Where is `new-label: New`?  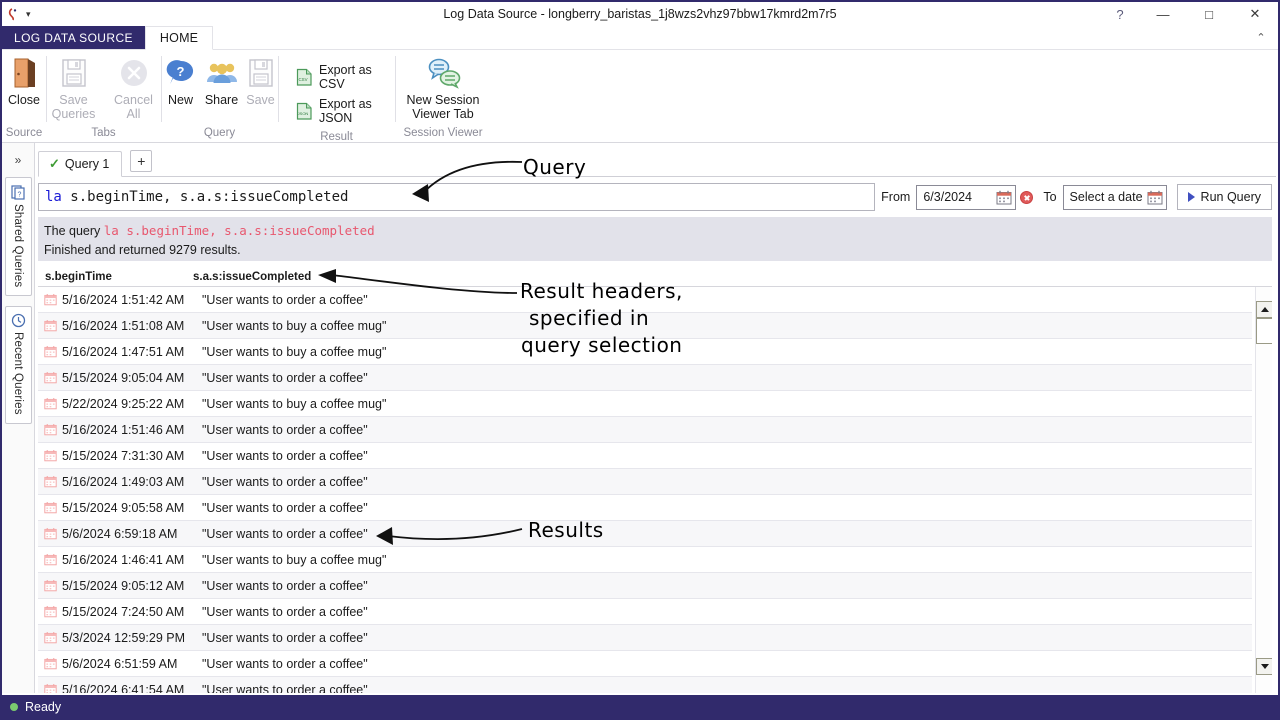 new-label: New is located at coordinates (180, 100).